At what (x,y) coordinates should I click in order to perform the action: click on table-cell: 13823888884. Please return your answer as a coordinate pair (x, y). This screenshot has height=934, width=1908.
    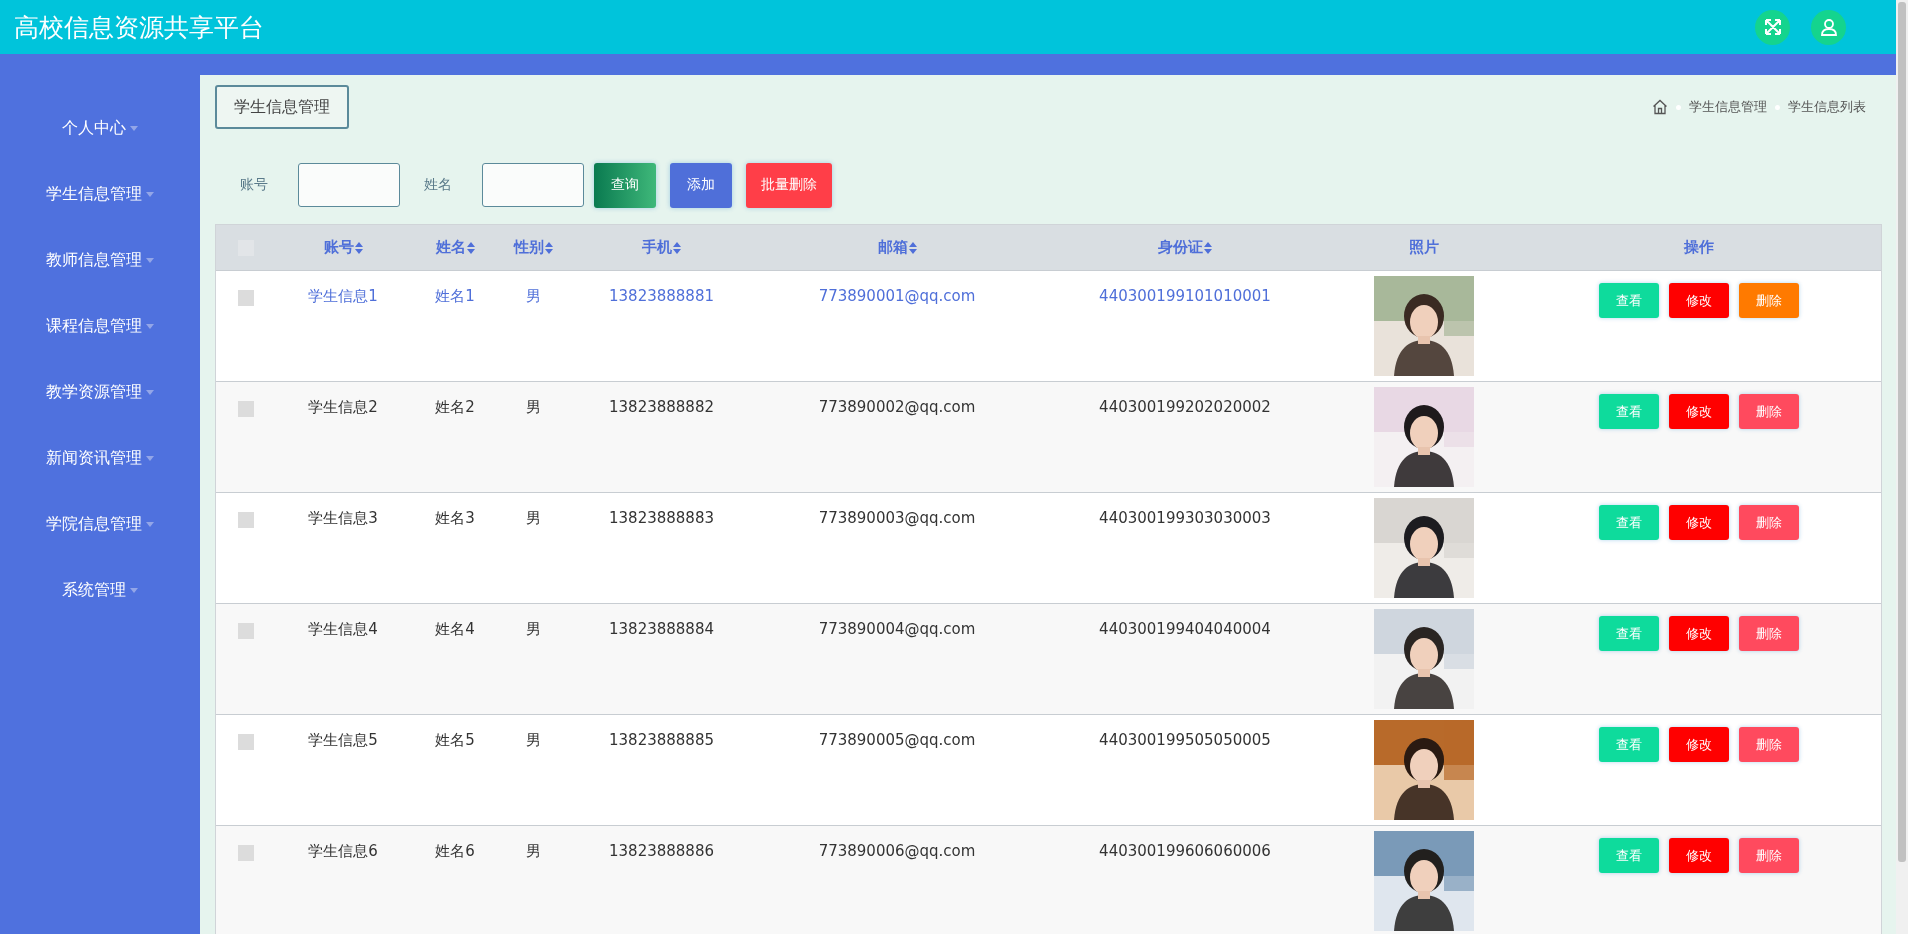
    Looking at the image, I should click on (661, 629).